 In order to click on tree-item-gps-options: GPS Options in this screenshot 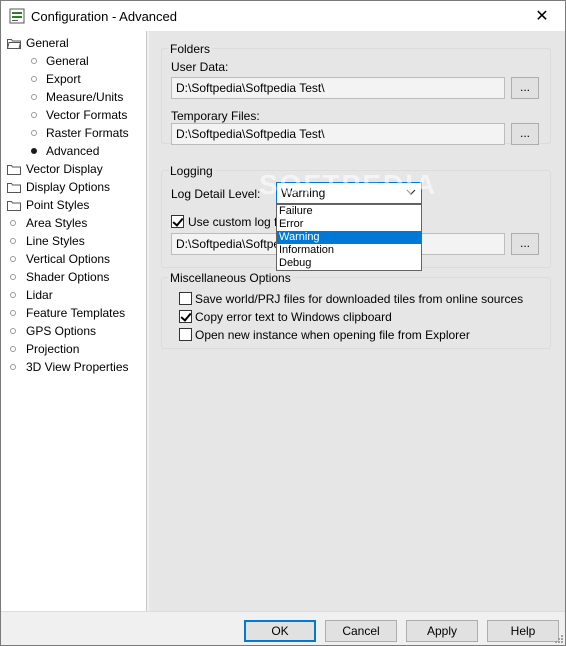, I will do `click(48, 331)`.